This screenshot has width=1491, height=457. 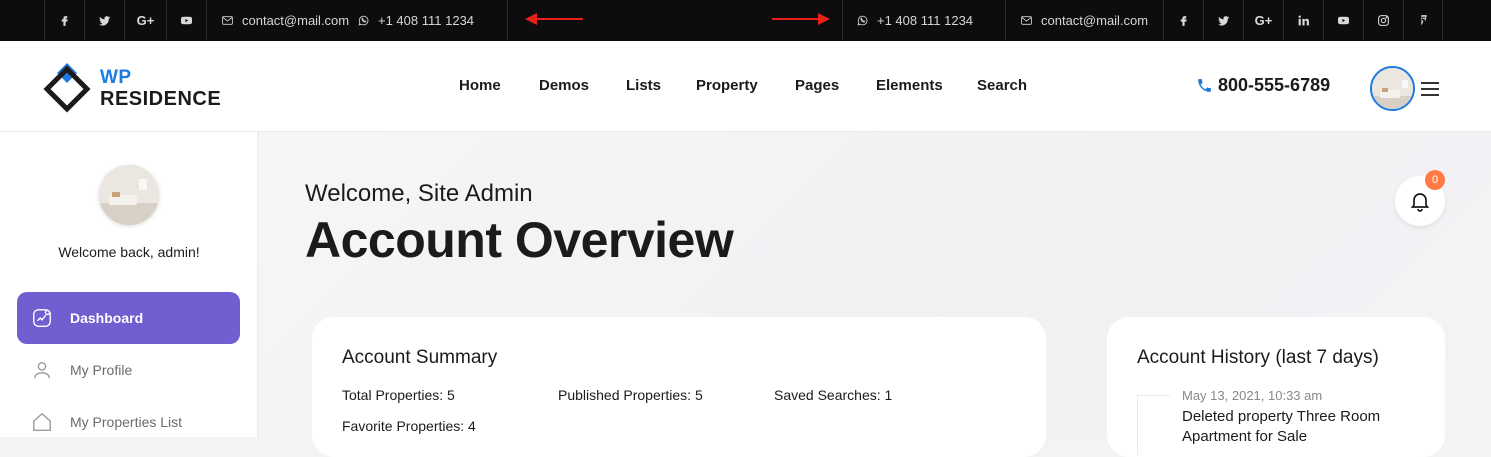 What do you see at coordinates (128, 370) in the screenshot?
I see `sidebar-item-my-profile: My Profile` at bounding box center [128, 370].